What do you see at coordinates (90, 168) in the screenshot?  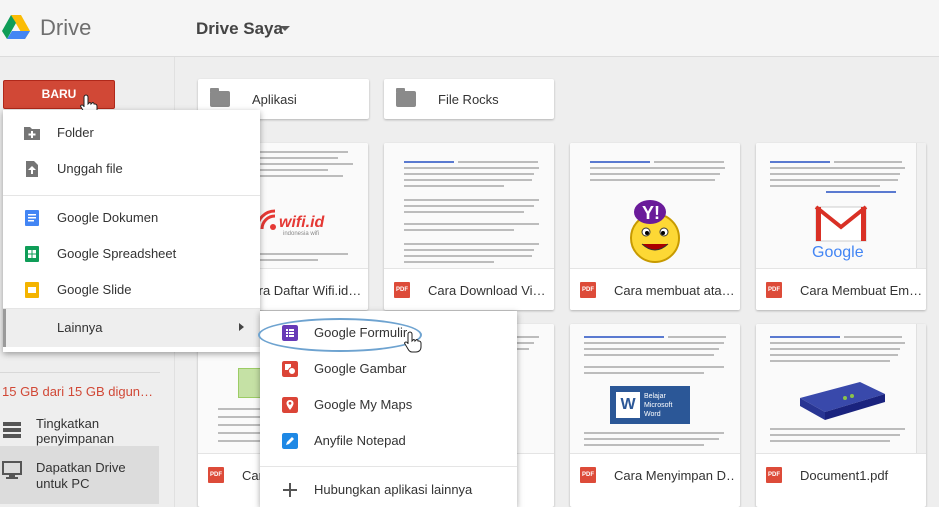 I see `menu-item-label: Unggah file` at bounding box center [90, 168].